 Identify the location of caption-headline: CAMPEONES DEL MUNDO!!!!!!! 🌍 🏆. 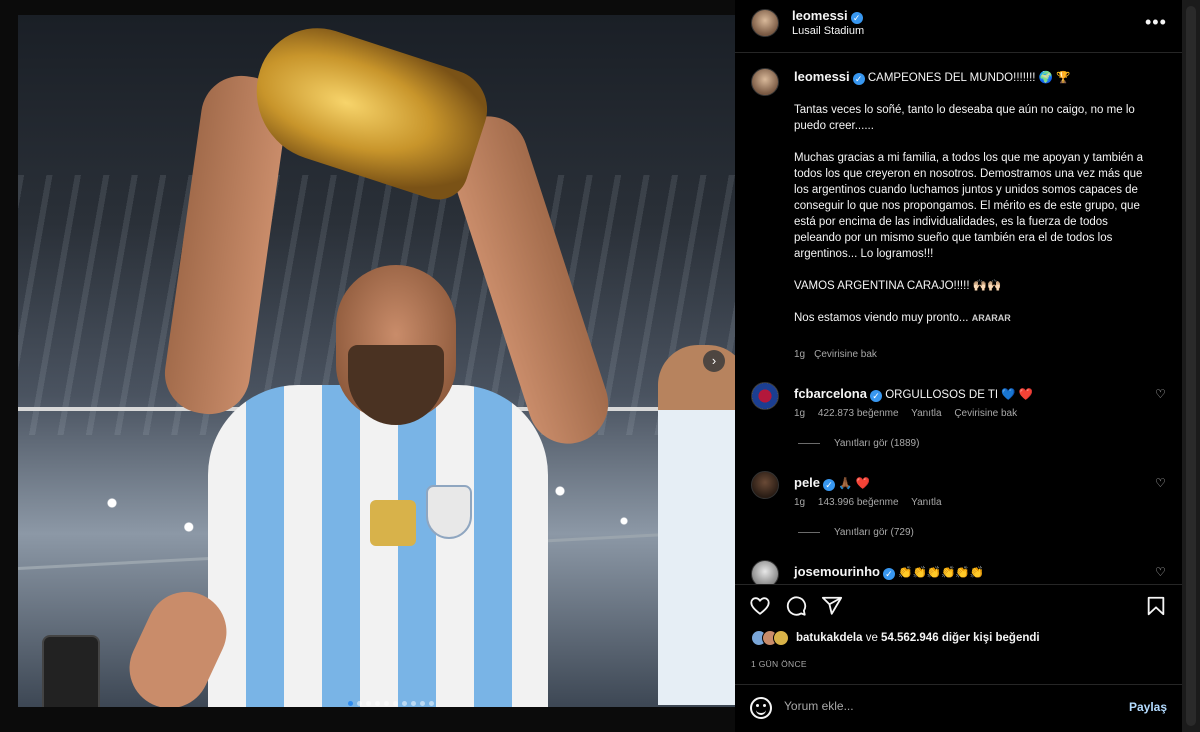
(969, 78).